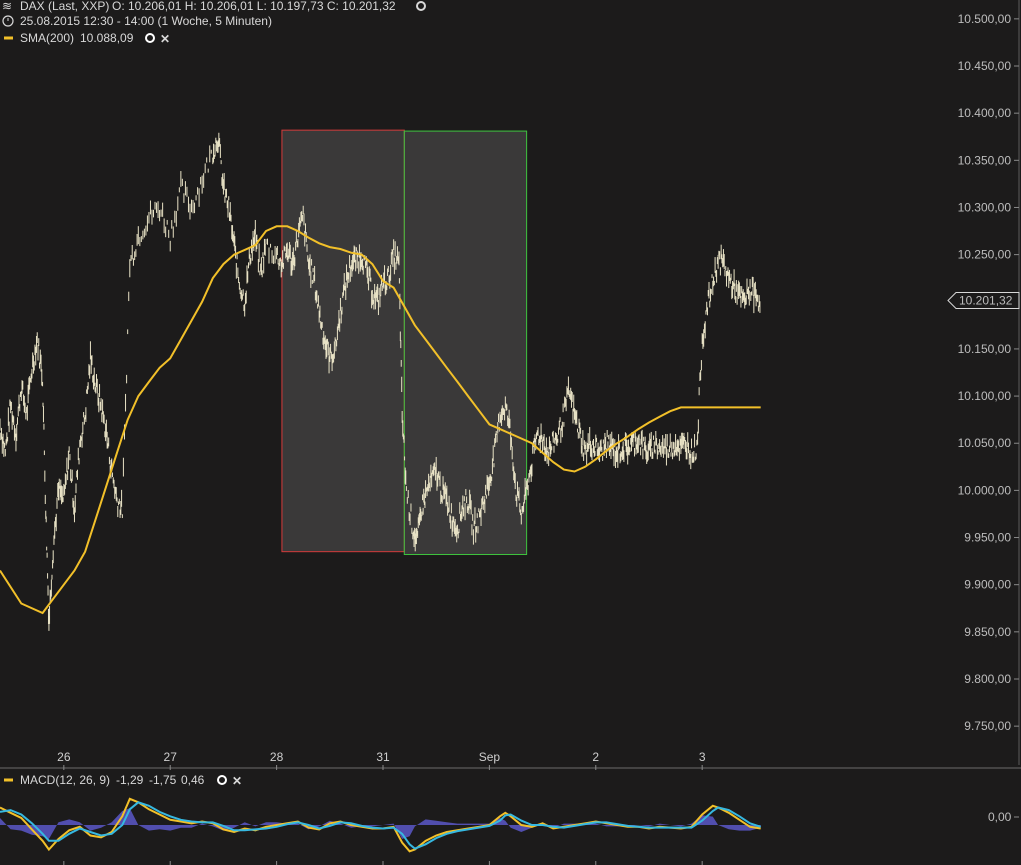 Image resolution: width=1021 pixels, height=865 pixels. I want to click on x-tick-label: 27, so click(171, 757).